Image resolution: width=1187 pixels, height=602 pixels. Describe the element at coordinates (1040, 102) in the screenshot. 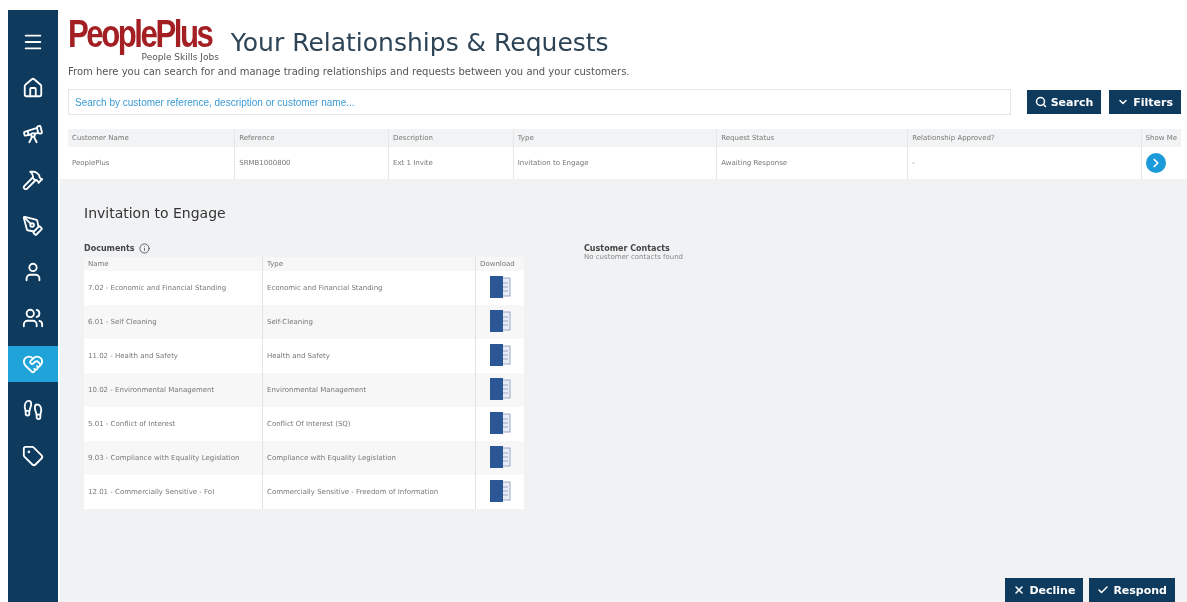

I see `search-icon` at that location.